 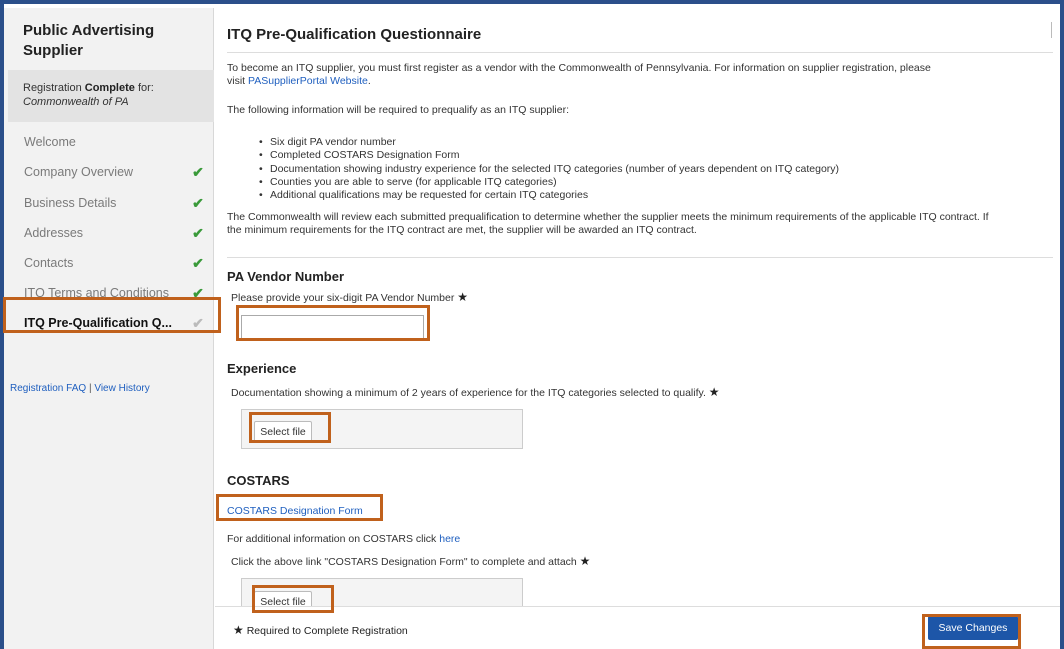 I want to click on title-divider, so click(x=640, y=52).